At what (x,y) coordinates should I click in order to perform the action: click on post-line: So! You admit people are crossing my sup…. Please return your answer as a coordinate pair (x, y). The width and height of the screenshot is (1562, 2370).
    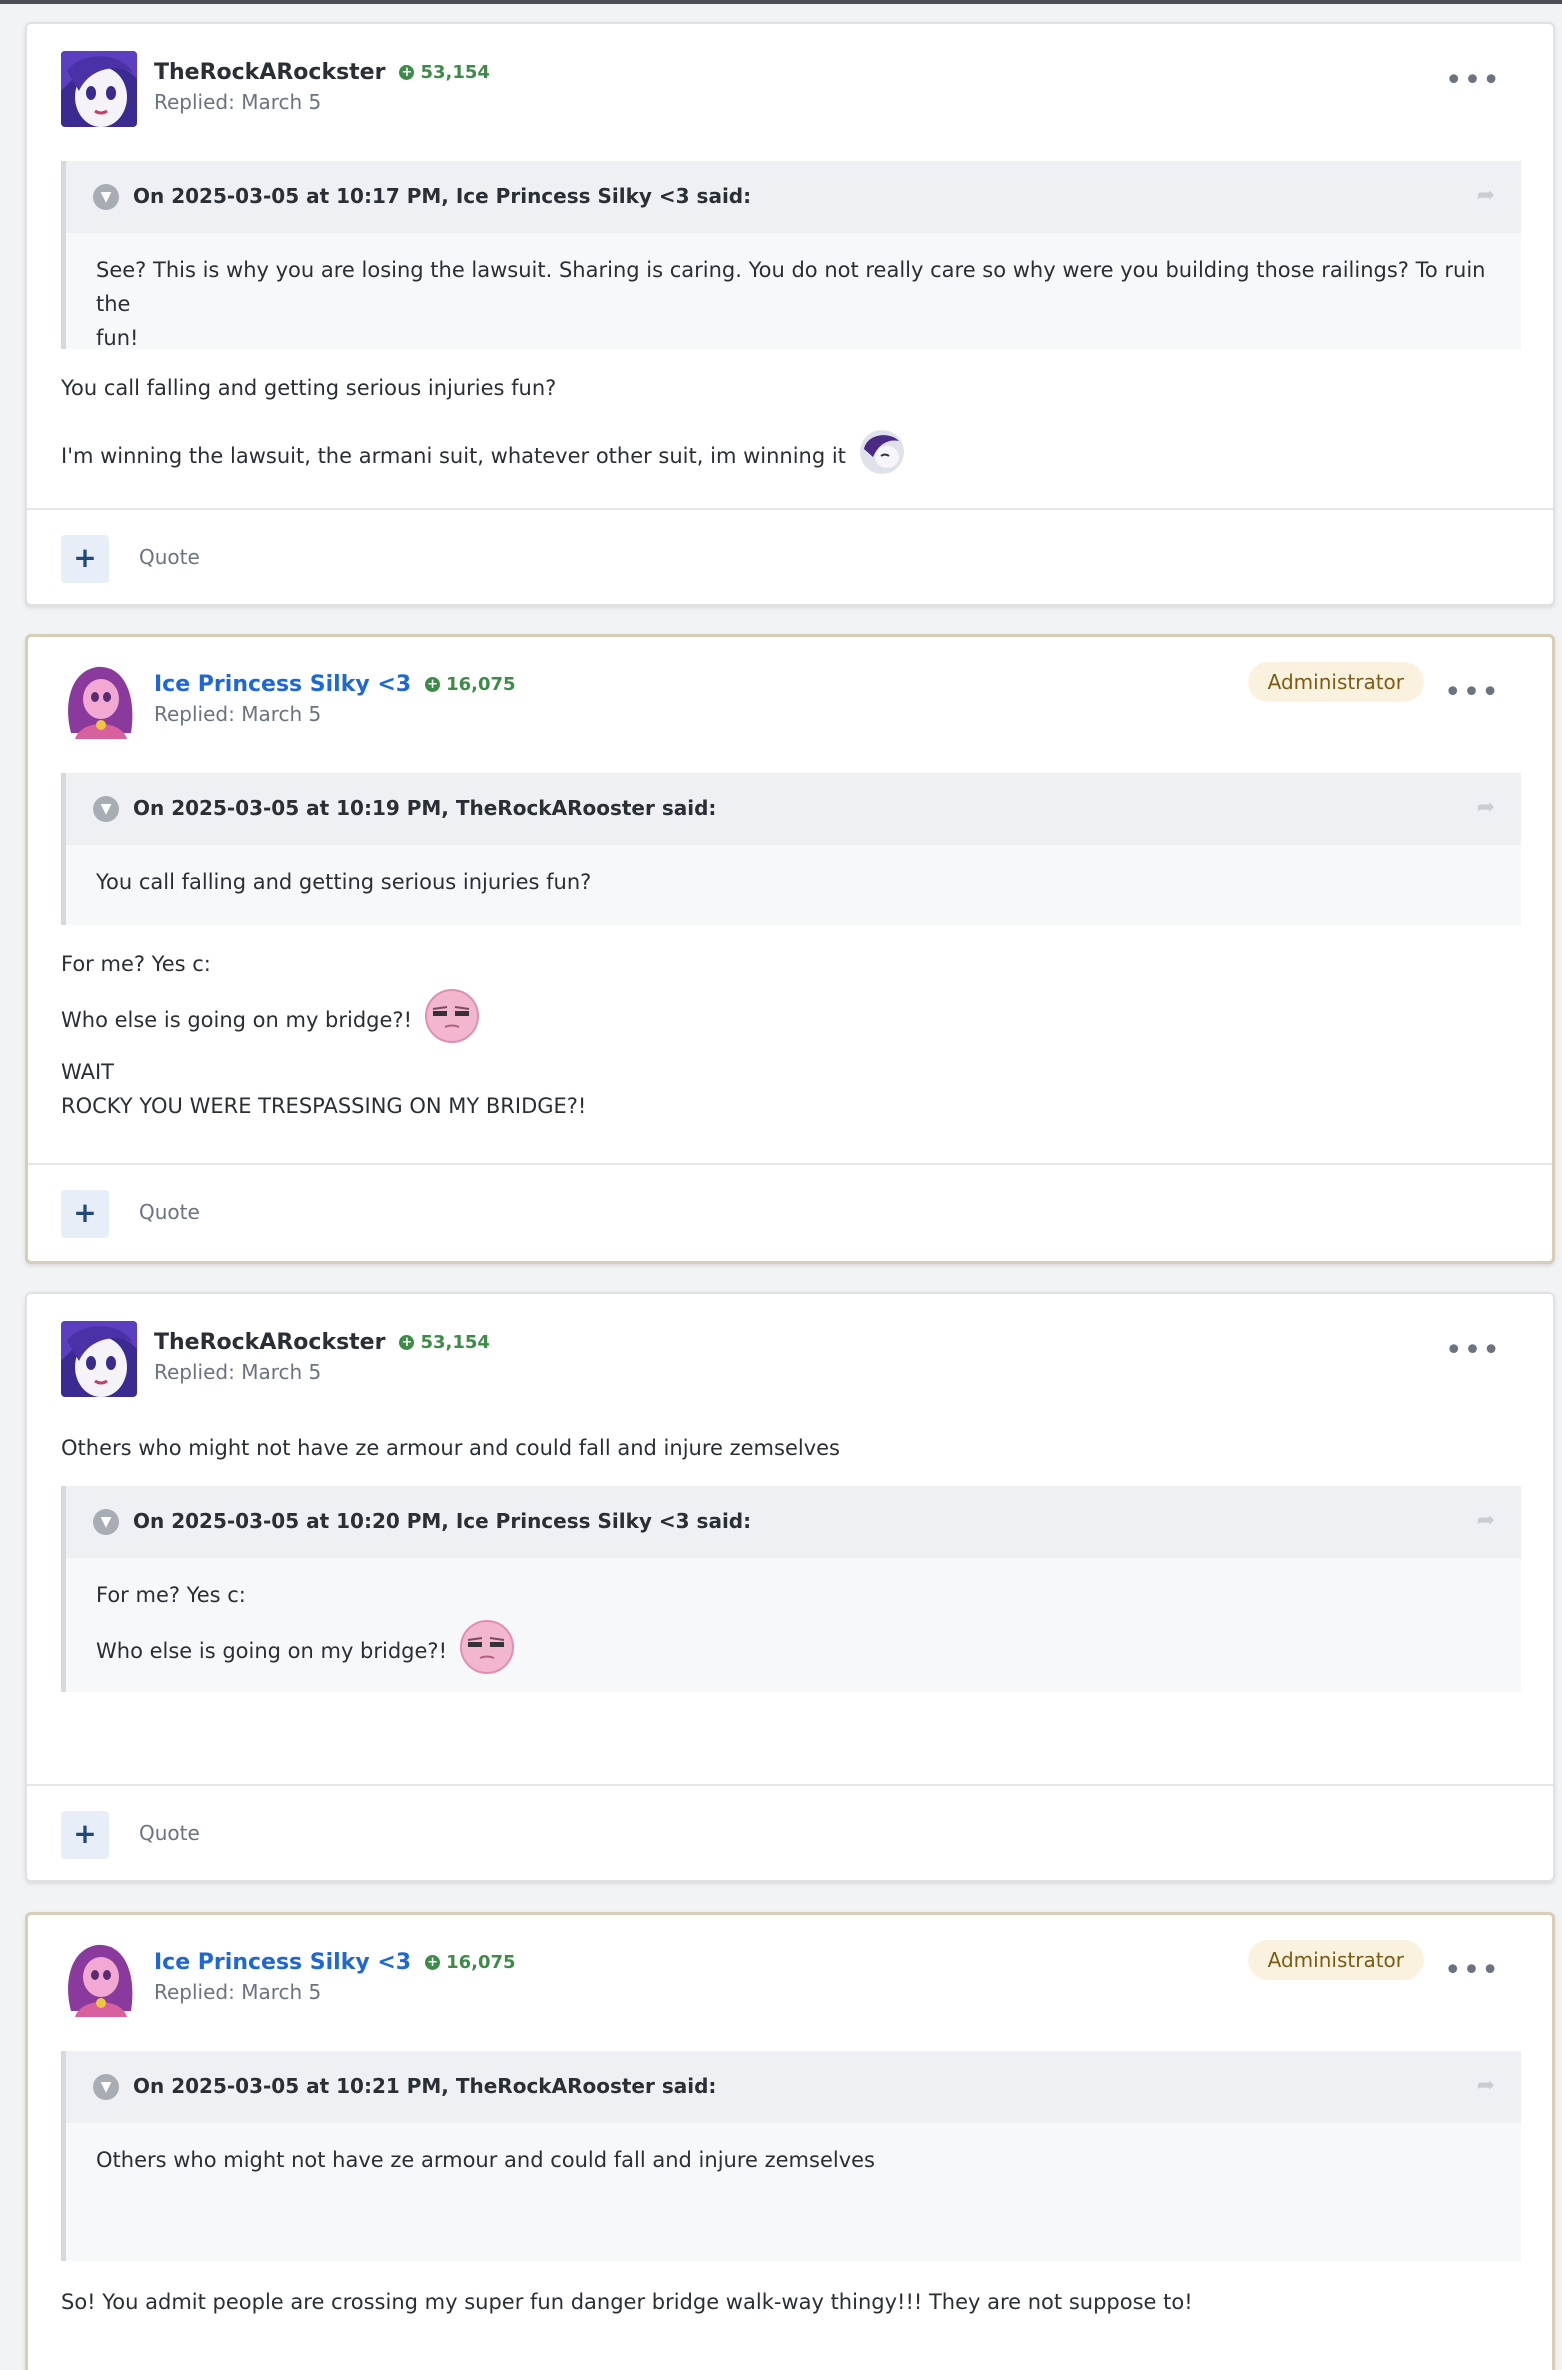
    Looking at the image, I should click on (627, 2302).